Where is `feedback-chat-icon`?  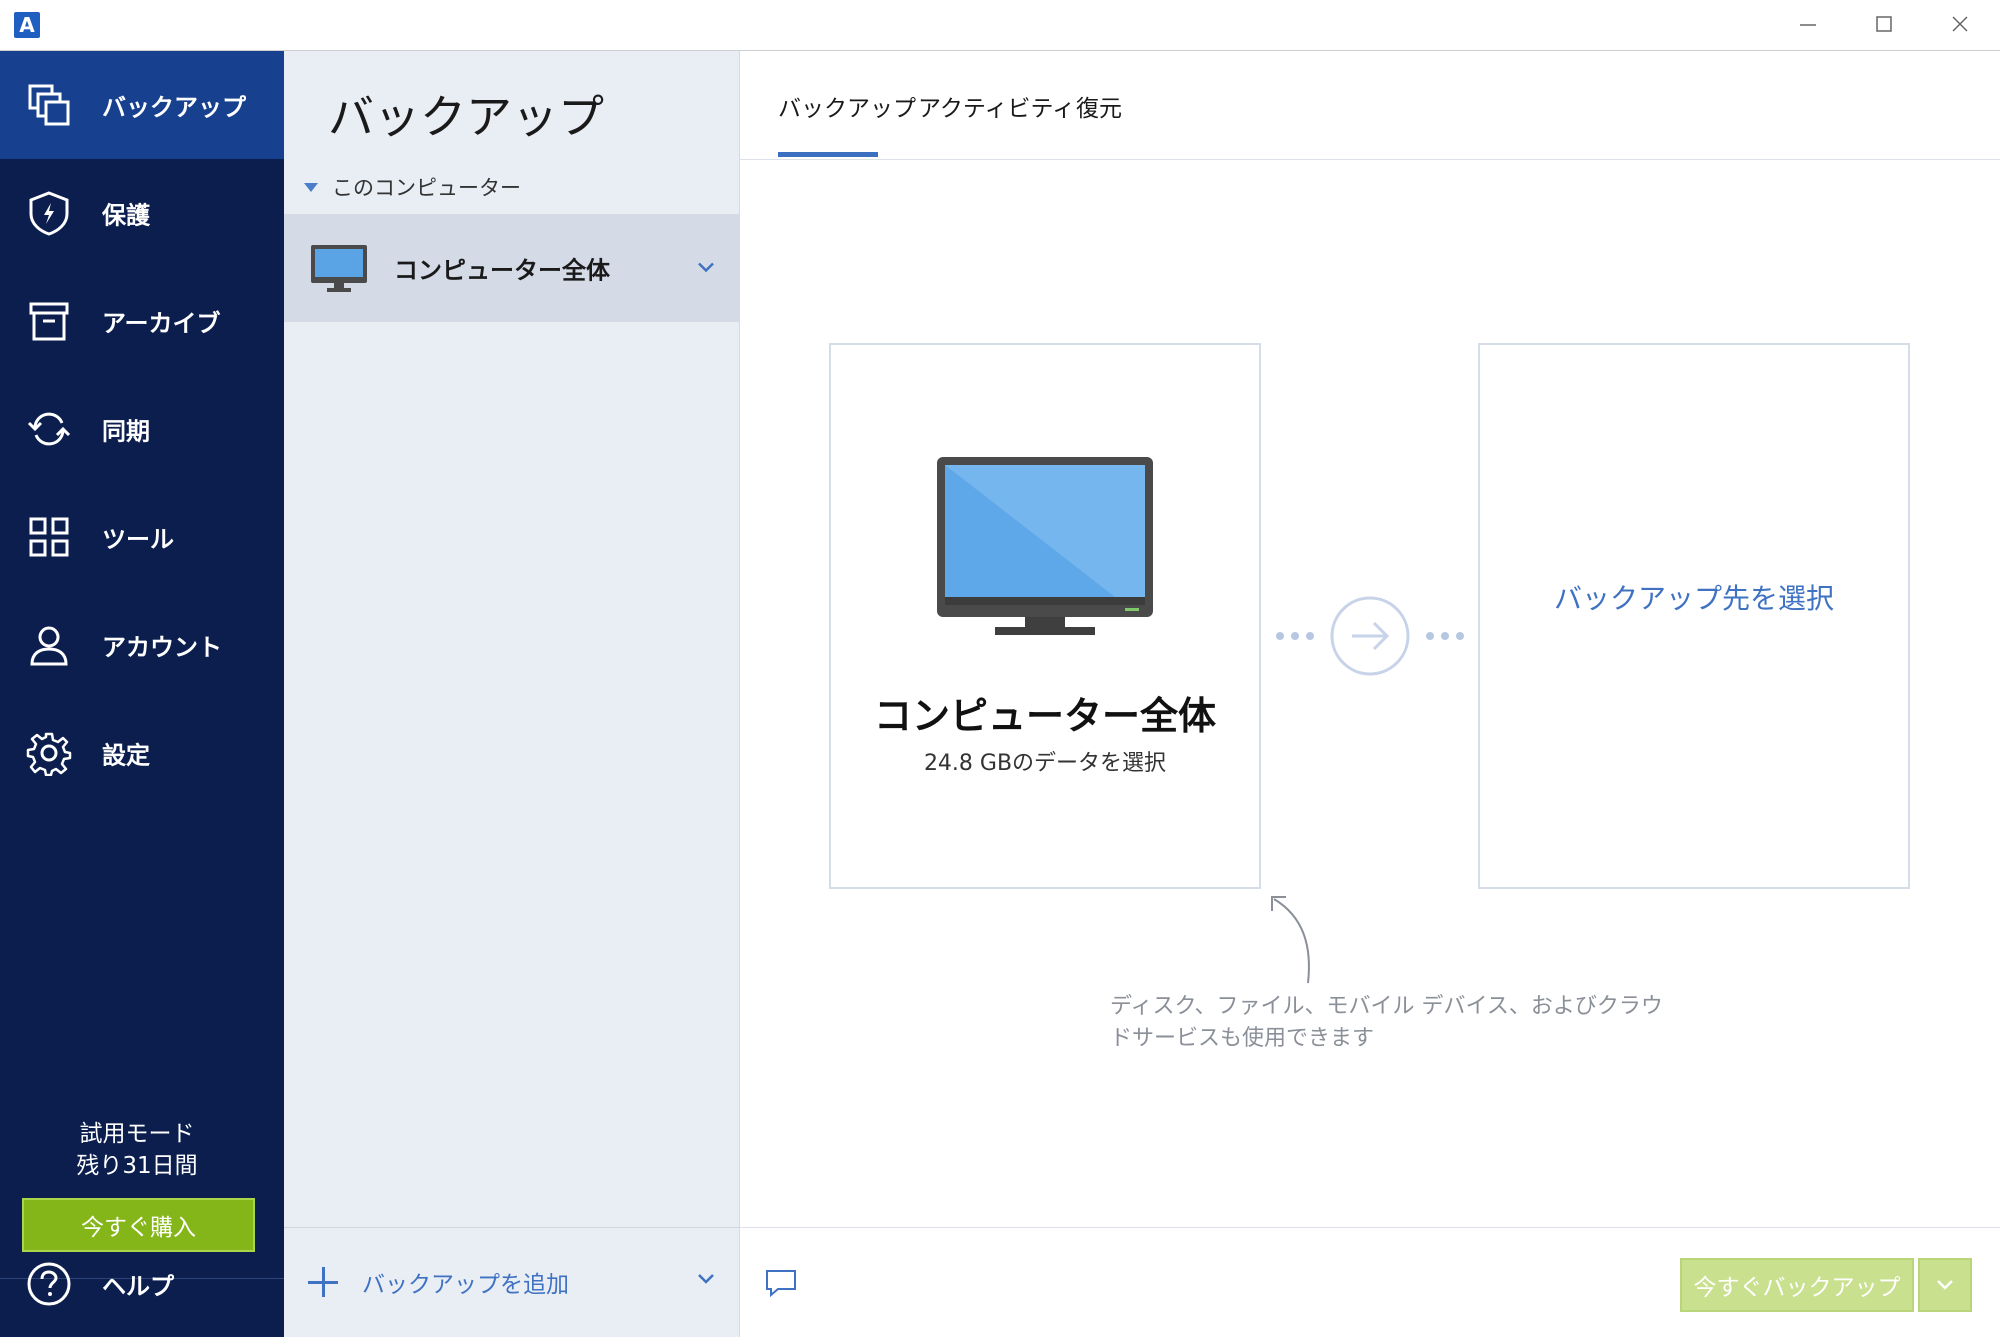
feedback-chat-icon is located at coordinates (781, 1285).